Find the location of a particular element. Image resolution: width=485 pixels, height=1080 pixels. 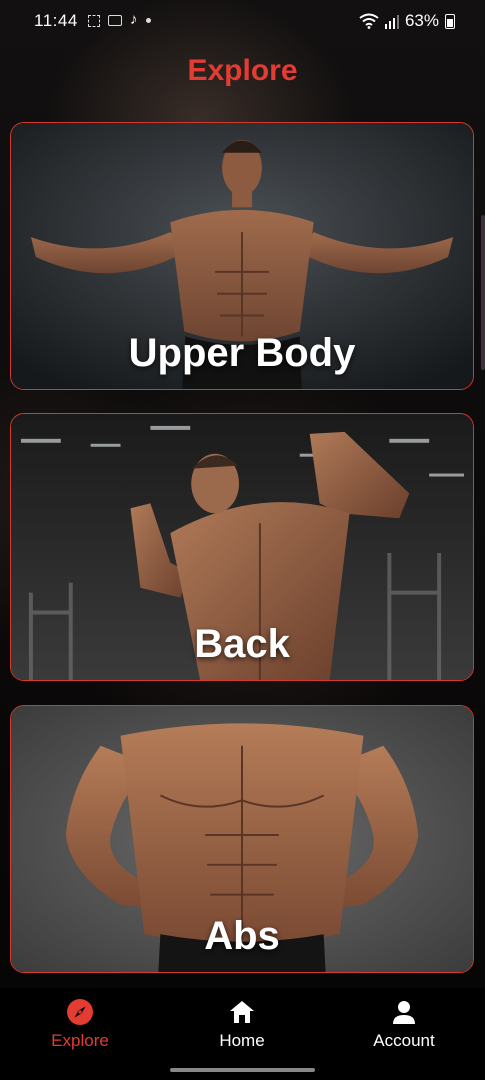

nav-item-explore: Explore is located at coordinates (80, 1024).